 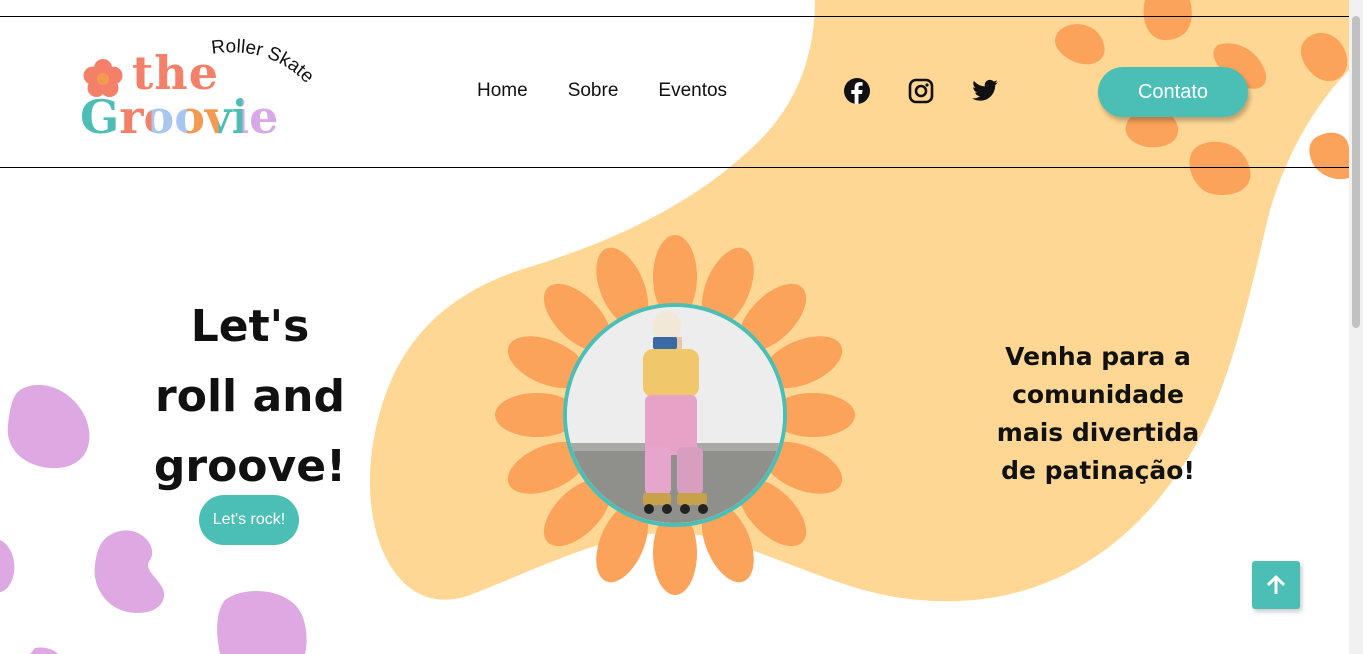 I want to click on contact-button: Contato, so click(x=1173, y=92).